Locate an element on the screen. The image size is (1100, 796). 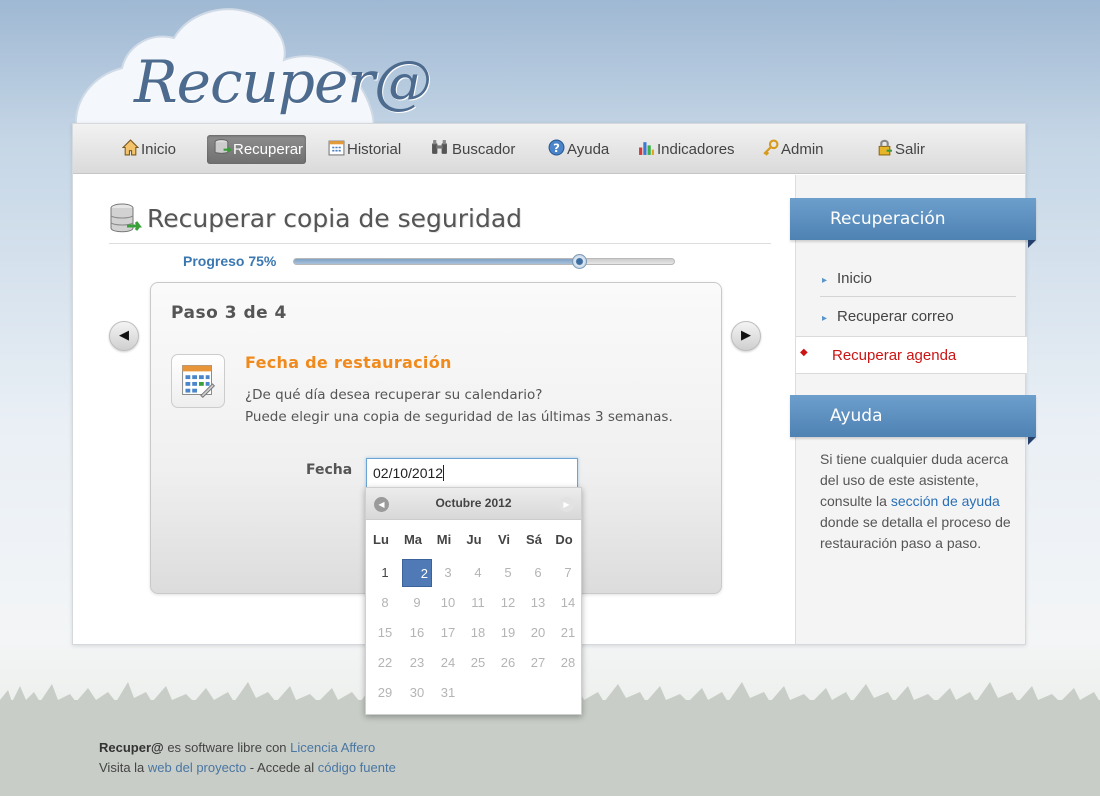
datepicker-day: 31 is located at coordinates (448, 692).